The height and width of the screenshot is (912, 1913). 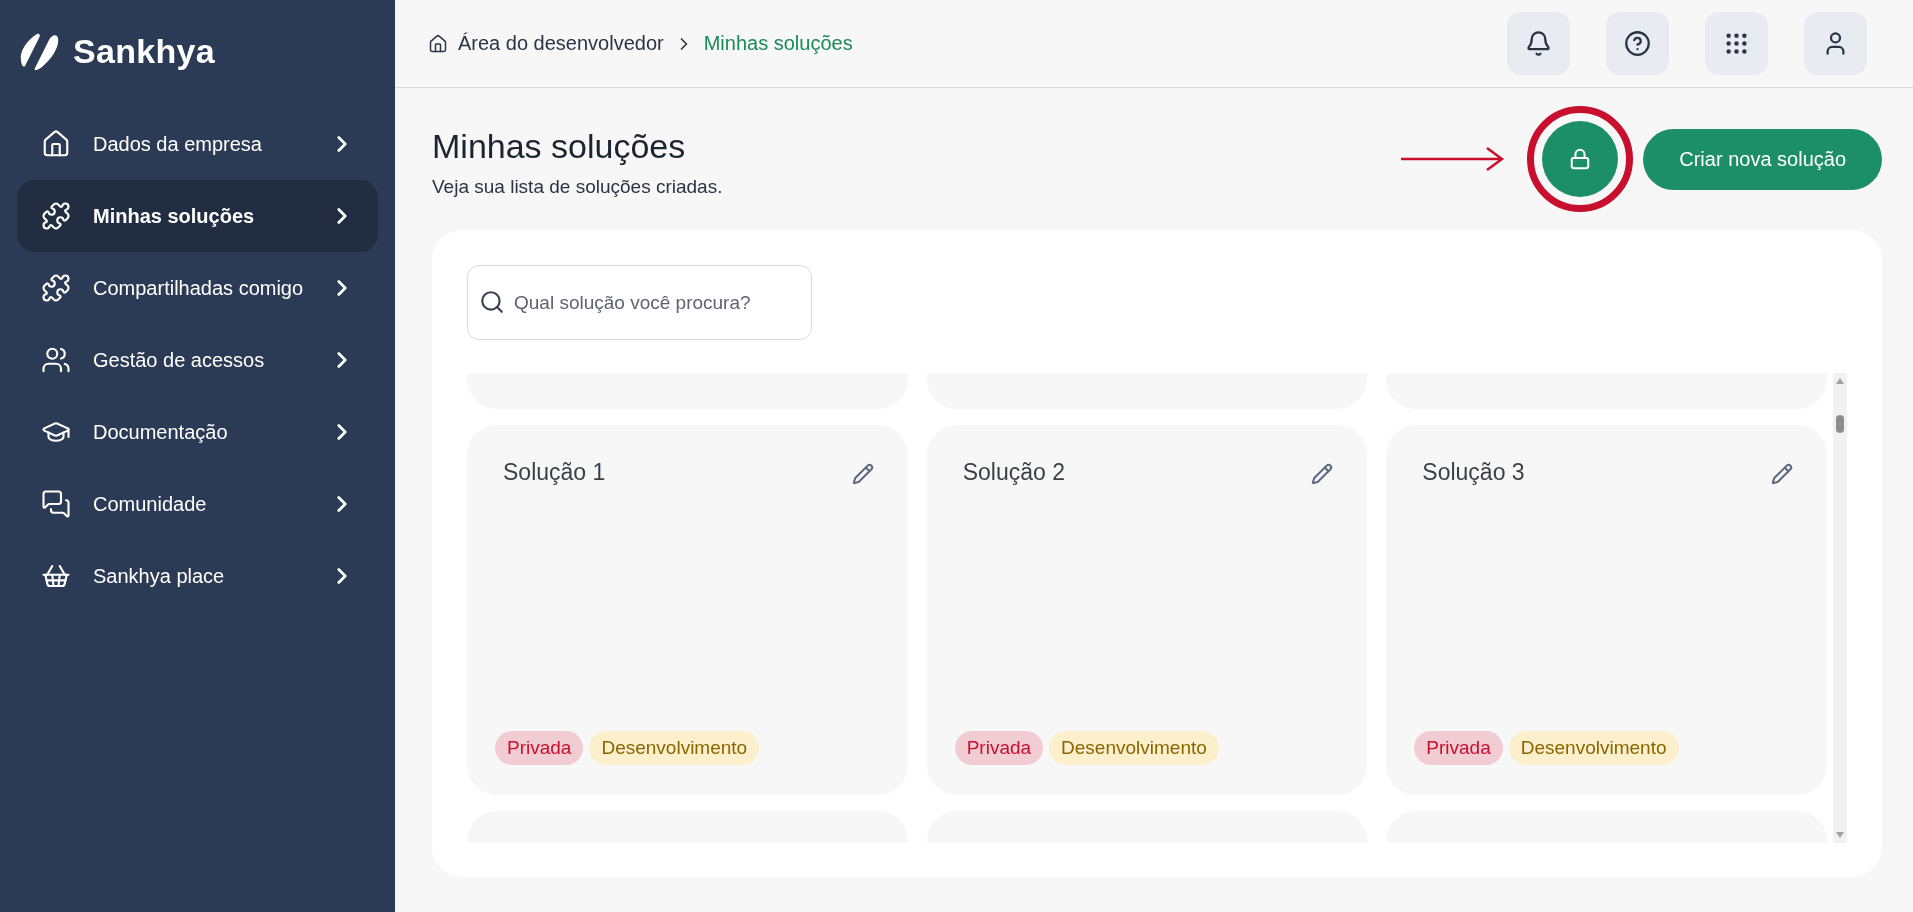 I want to click on apps-button, so click(x=1736, y=43).